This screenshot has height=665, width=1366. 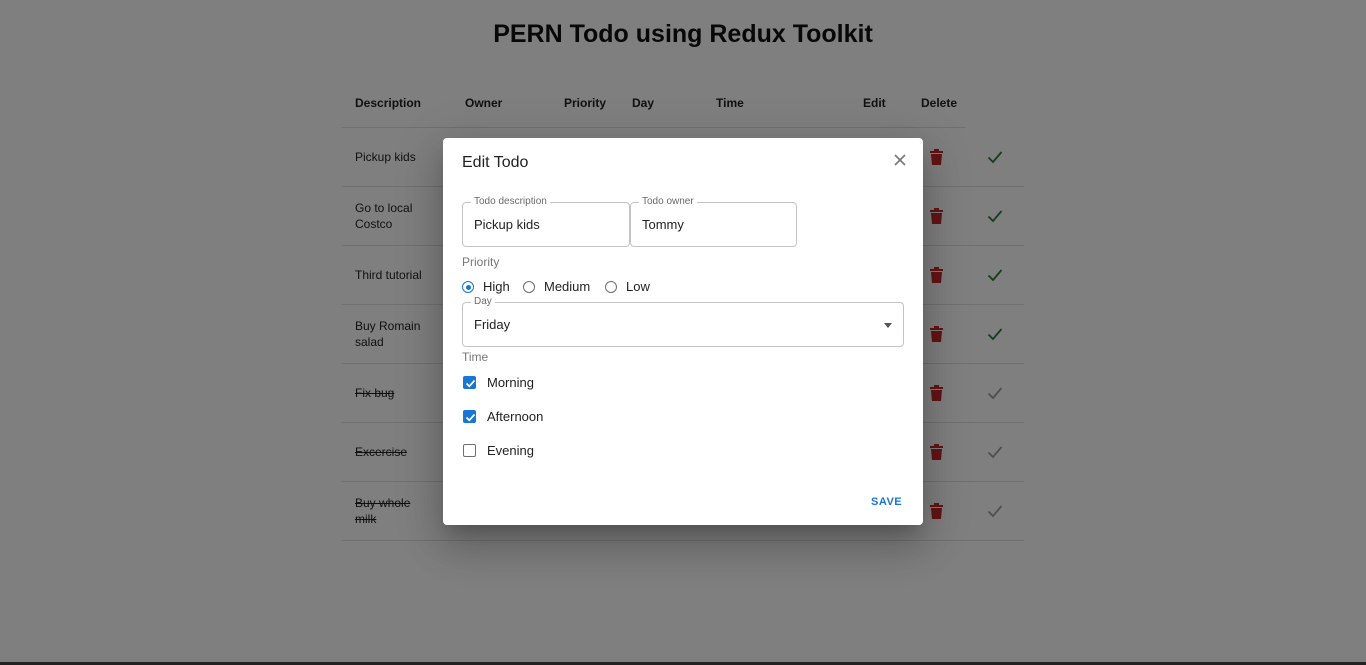 What do you see at coordinates (510, 202) in the screenshot?
I see `todo-description-label: Todo description` at bounding box center [510, 202].